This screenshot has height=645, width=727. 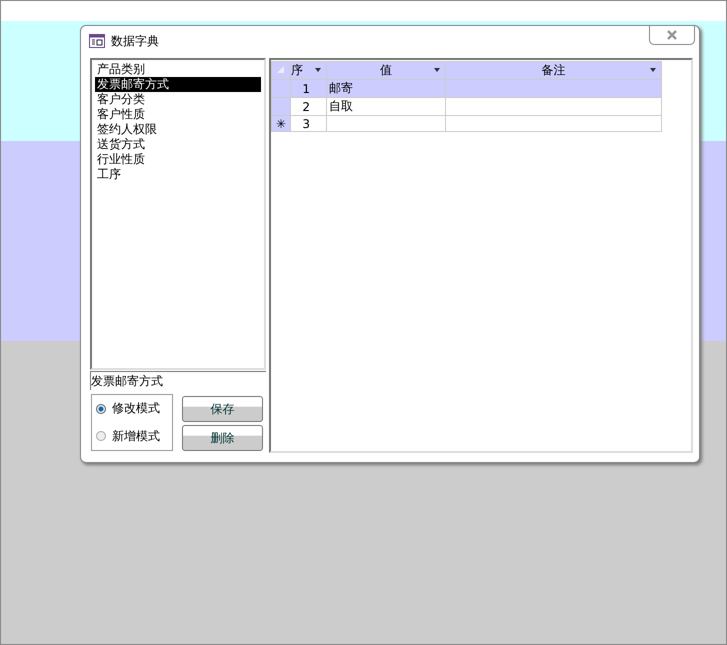 What do you see at coordinates (178, 174) in the screenshot?
I see `list-item: 工序` at bounding box center [178, 174].